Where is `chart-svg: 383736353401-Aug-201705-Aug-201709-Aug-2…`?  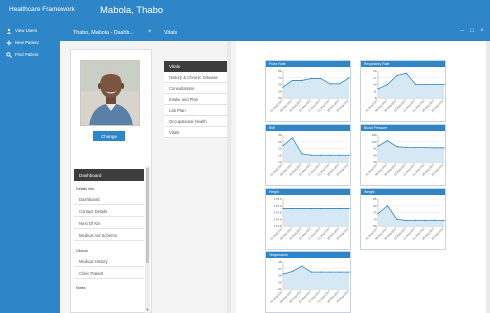 chart-svg: 383736353401-Aug-201705-Aug-201709-Aug-2… is located at coordinates (309, 282).